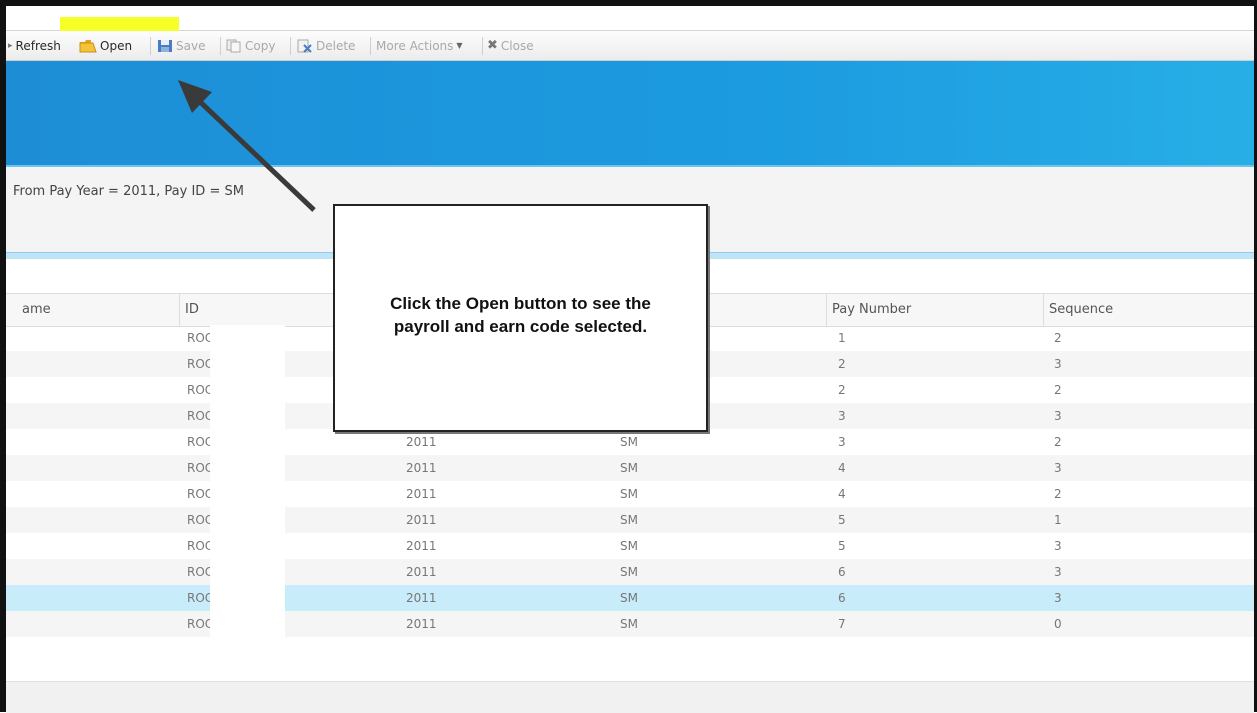 Image resolution: width=1257 pixels, height=713 pixels. What do you see at coordinates (247, 503) in the screenshot?
I see `redacted-column` at bounding box center [247, 503].